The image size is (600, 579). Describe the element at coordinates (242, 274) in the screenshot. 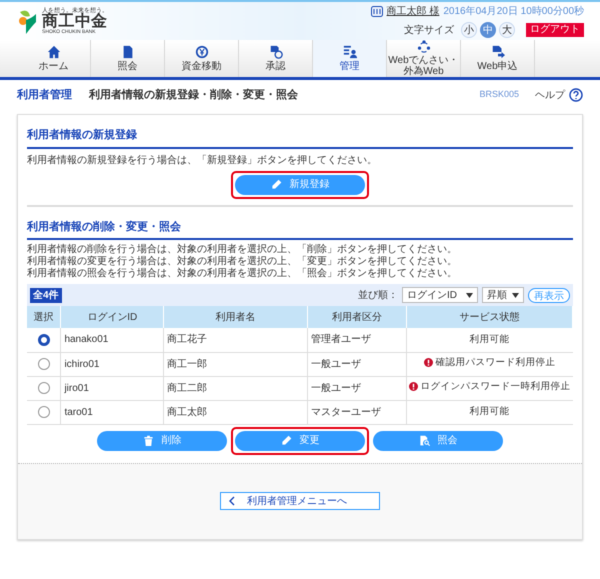

I see `instruction-text: 利用者情報の照会を行う場合は、対象の利用者を選択の上、「照会」ボタンを押してください。` at that location.